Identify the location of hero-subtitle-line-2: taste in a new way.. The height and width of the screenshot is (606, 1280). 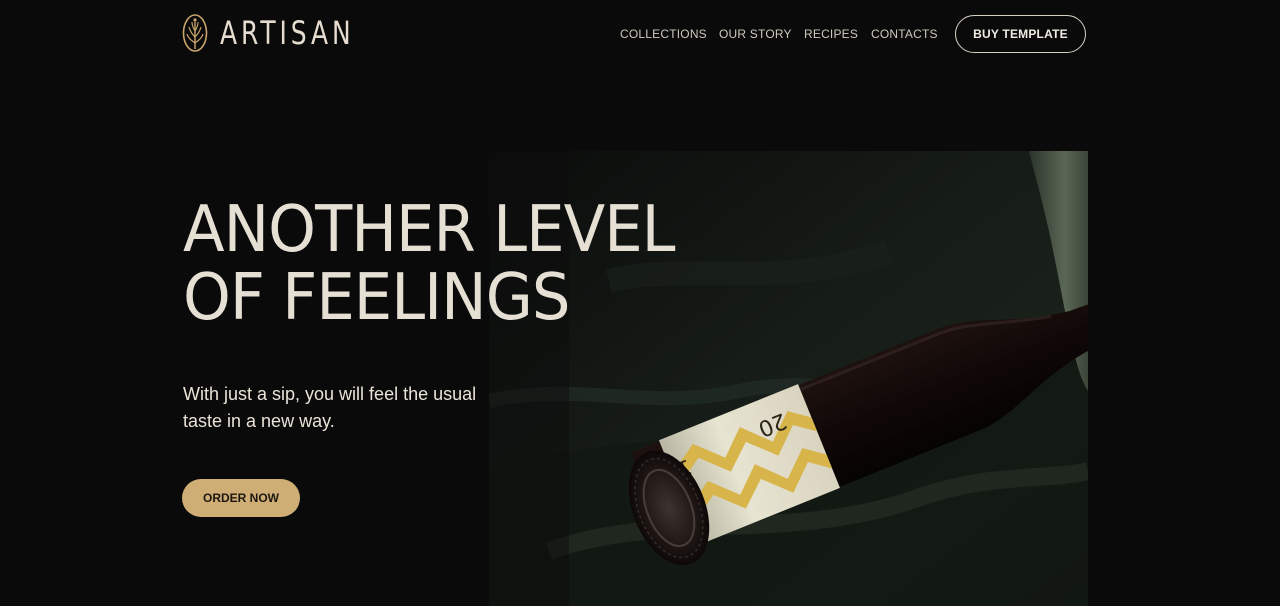
(259, 421).